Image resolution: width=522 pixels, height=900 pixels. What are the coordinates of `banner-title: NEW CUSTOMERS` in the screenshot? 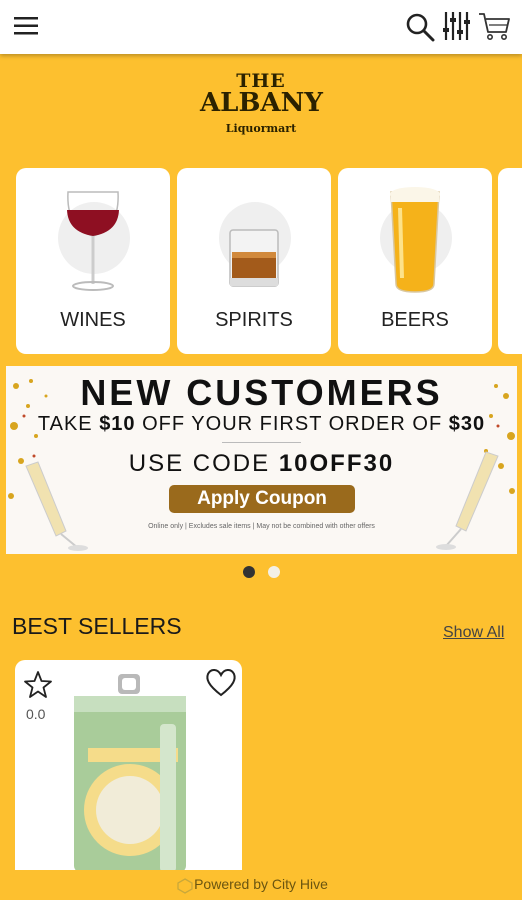 It's located at (261, 392).